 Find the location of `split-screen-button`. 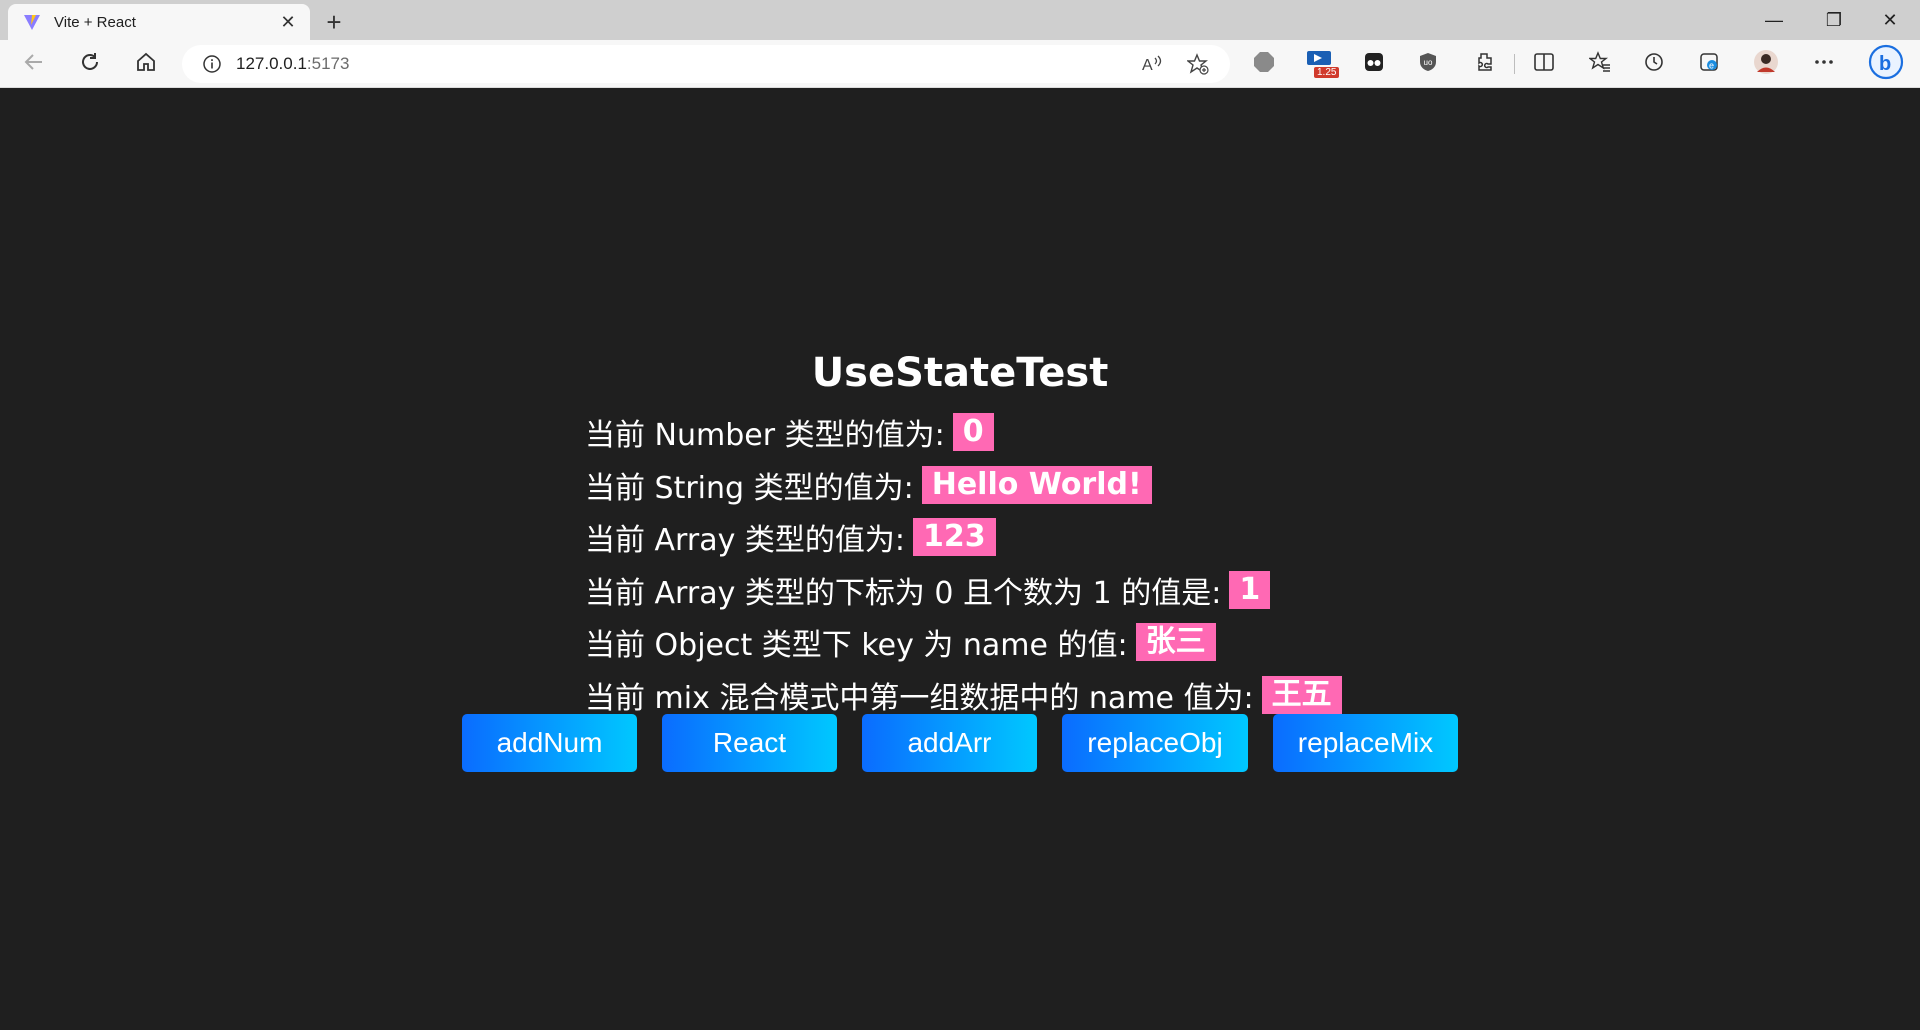

split-screen-button is located at coordinates (1544, 64).